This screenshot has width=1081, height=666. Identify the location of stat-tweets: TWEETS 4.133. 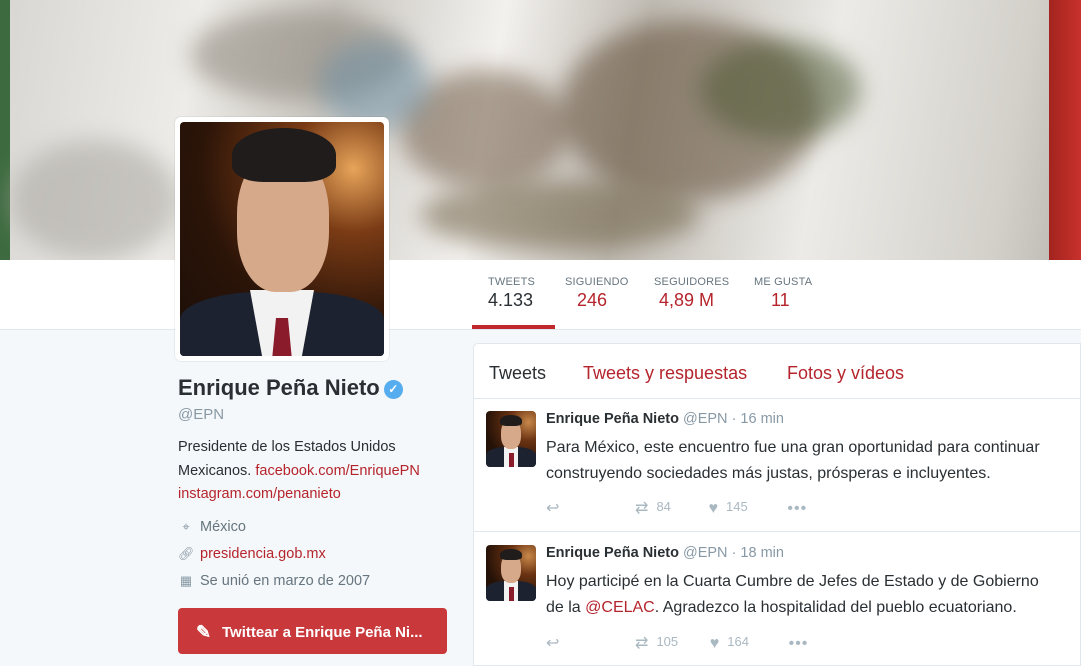
(513, 302).